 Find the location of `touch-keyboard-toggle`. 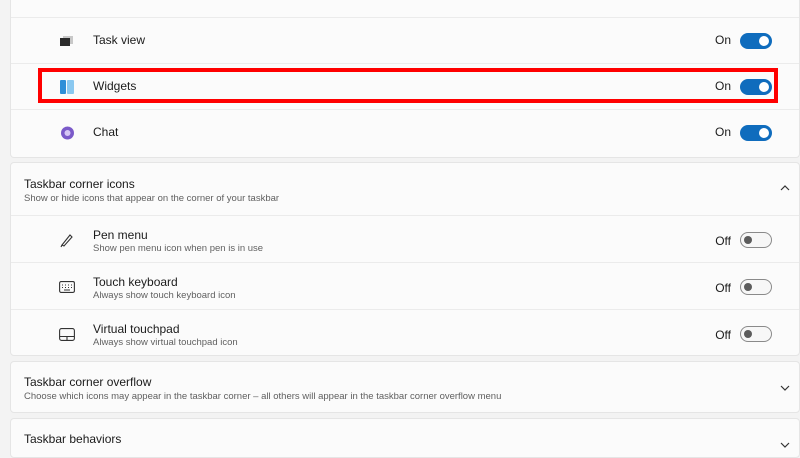

touch-keyboard-toggle is located at coordinates (756, 287).